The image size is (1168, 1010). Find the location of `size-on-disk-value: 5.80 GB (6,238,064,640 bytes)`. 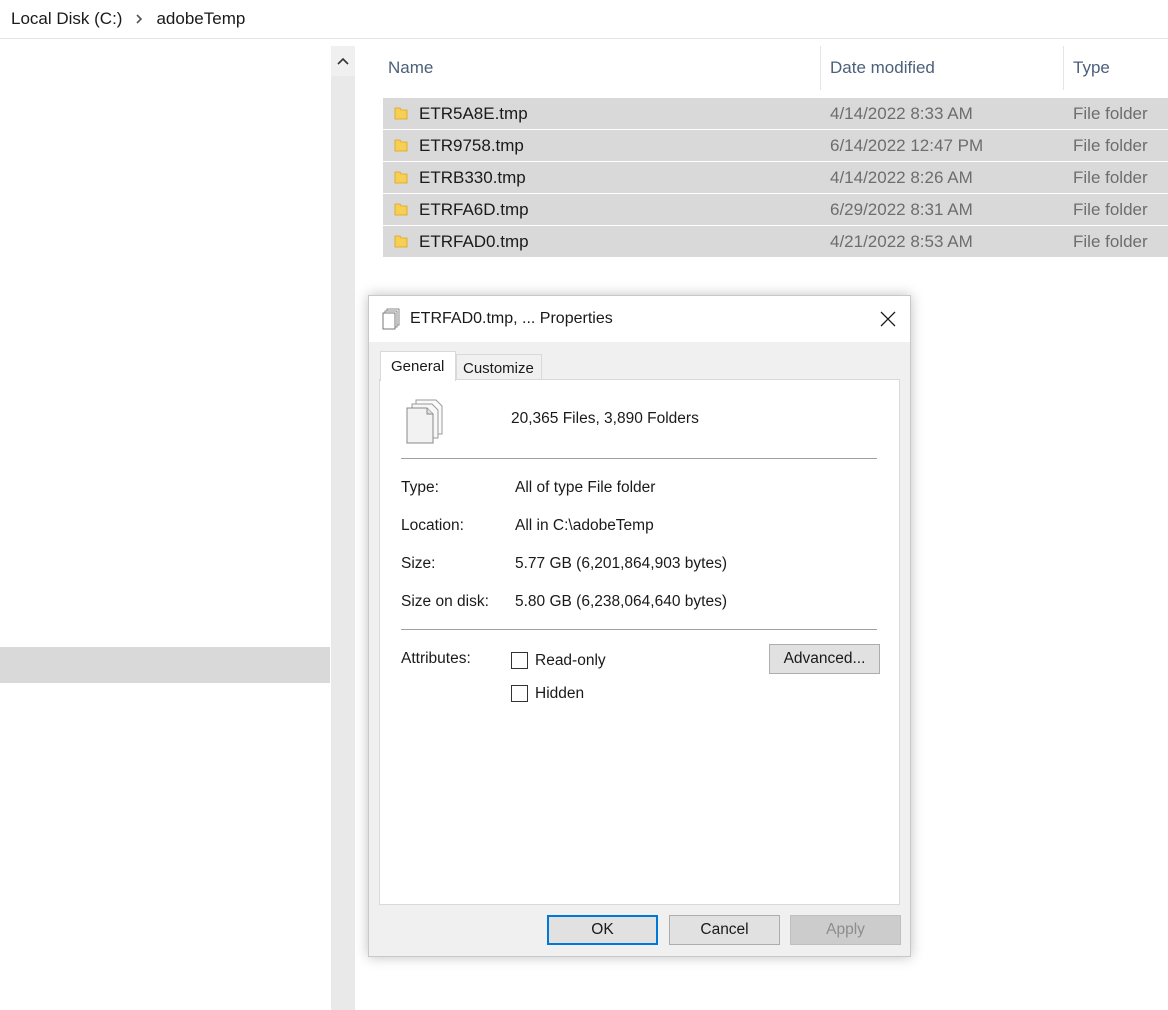

size-on-disk-value: 5.80 GB (6,238,064,640 bytes) is located at coordinates (621, 601).